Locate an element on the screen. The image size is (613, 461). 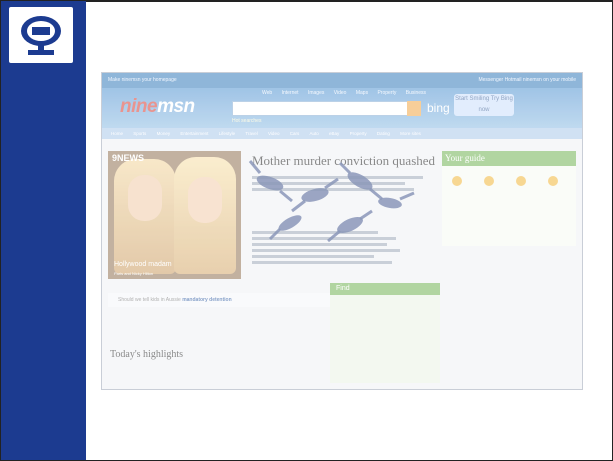
nav-item: Auto is located at coordinates (314, 133).